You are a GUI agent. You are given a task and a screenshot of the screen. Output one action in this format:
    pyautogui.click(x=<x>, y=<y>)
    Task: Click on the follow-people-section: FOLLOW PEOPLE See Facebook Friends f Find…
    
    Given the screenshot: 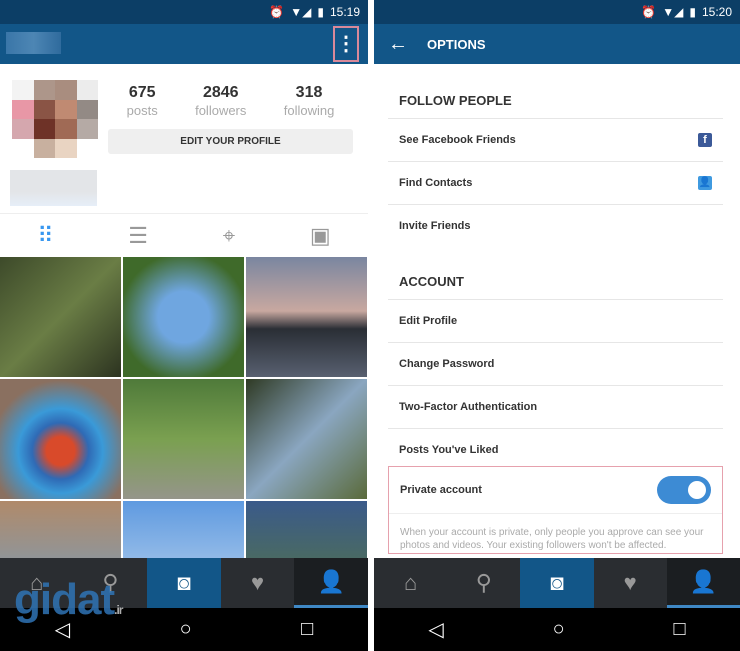 What is the action you would take?
    pyautogui.click(x=555, y=165)
    